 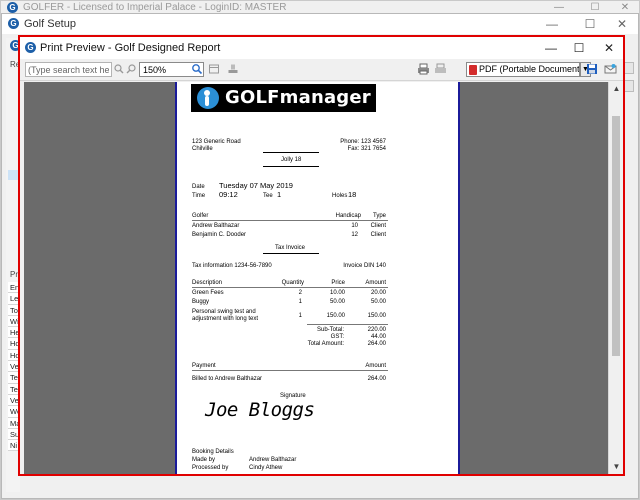 I want to click on price-column-header: Price, so click(x=338, y=283).